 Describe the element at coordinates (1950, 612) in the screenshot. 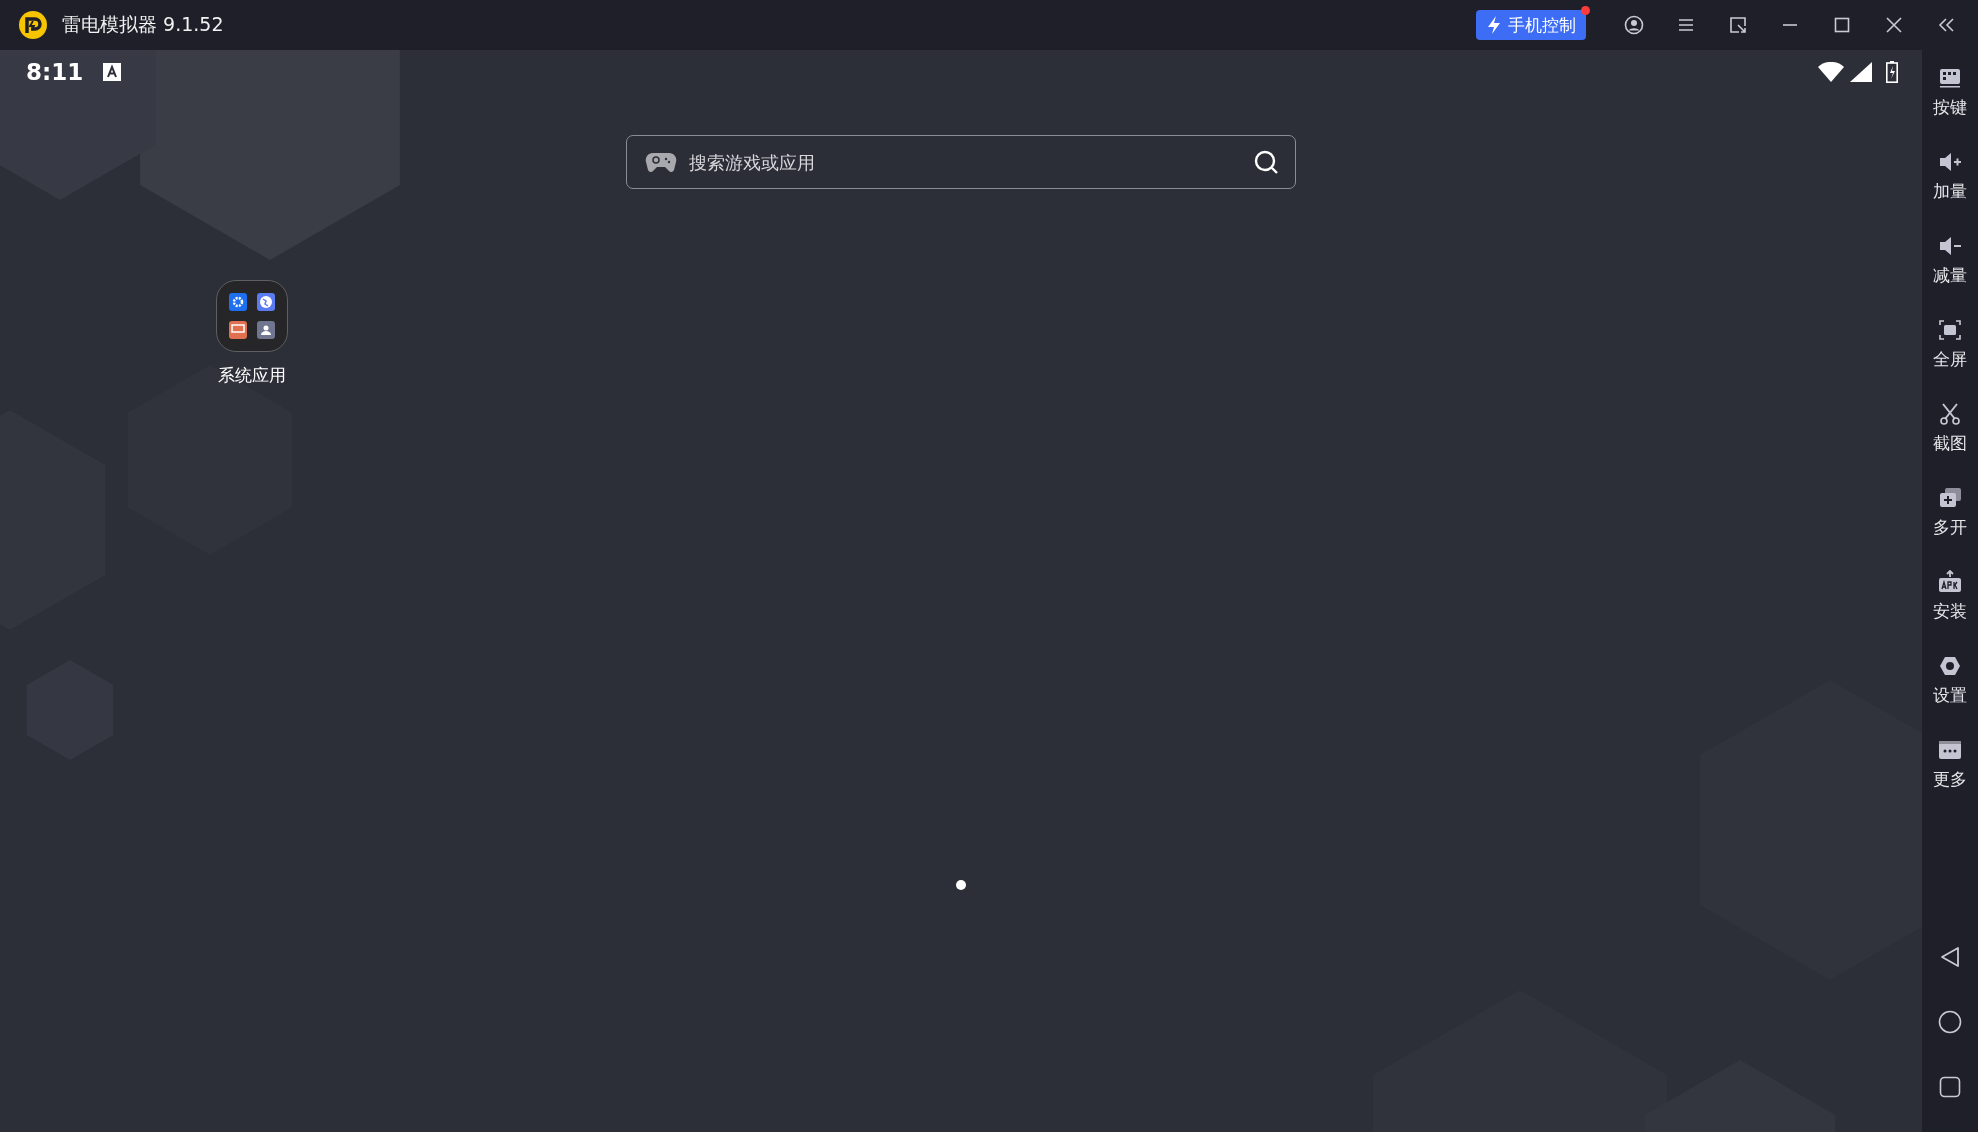

I see `sidebar-tool: 安装` at that location.